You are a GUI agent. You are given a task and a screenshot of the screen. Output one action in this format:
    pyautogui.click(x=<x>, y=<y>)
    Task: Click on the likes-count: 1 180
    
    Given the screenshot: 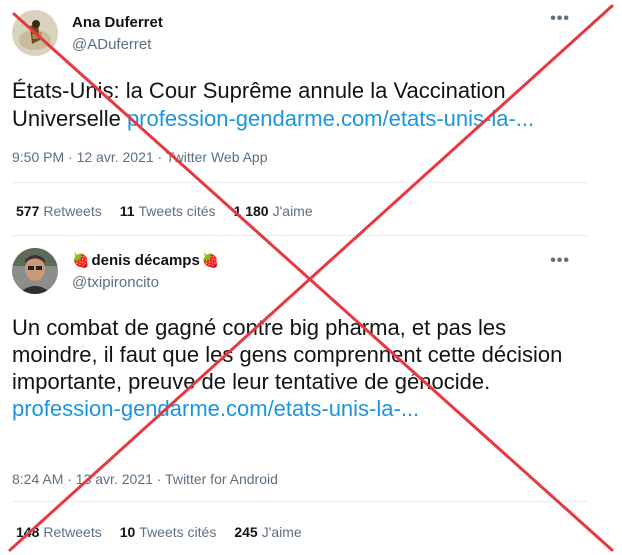 What is the action you would take?
    pyautogui.click(x=251, y=211)
    